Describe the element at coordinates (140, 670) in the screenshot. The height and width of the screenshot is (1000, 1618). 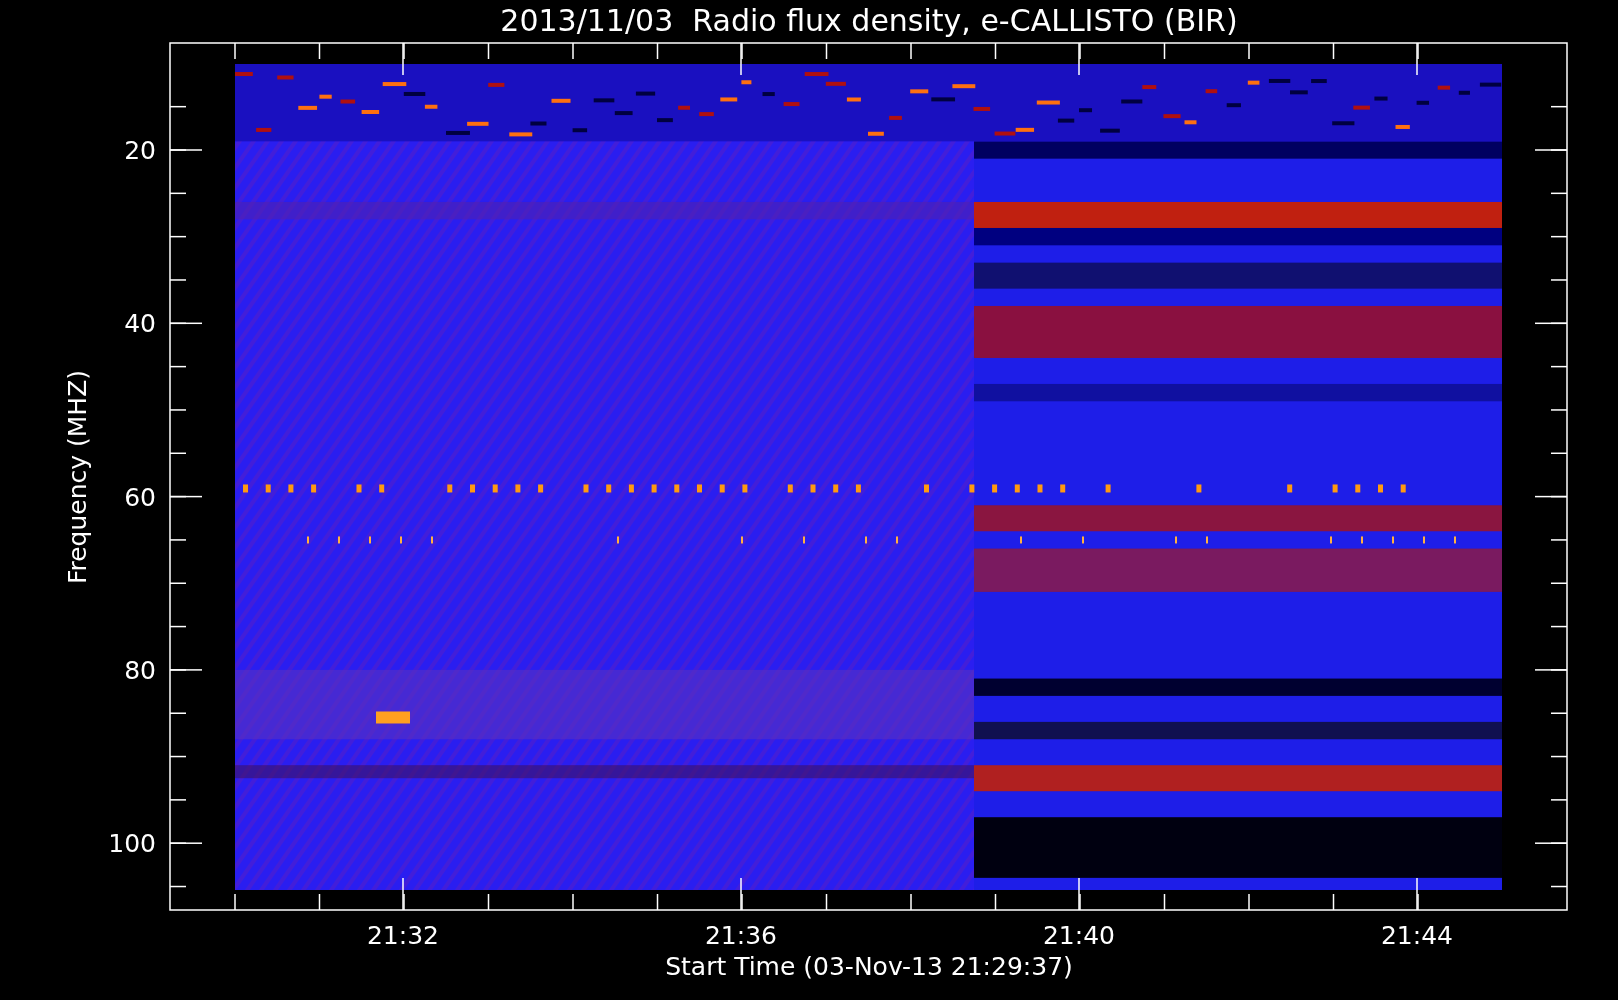
I see `y-tick-label: 80` at that location.